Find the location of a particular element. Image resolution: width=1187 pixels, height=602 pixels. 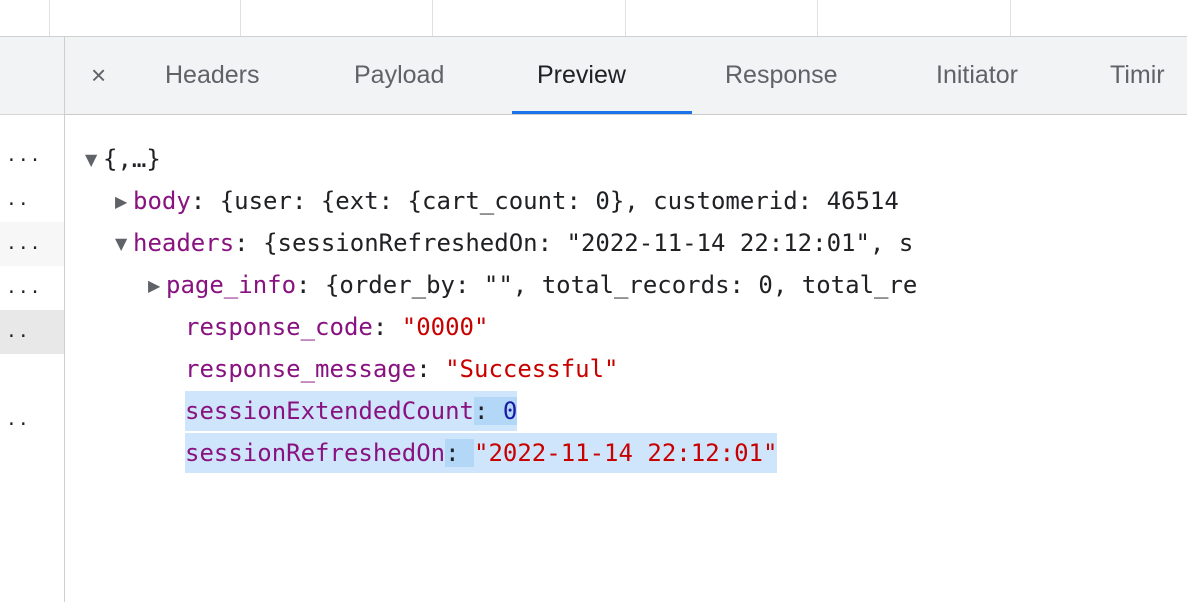

tab-response: Response is located at coordinates (781, 75).